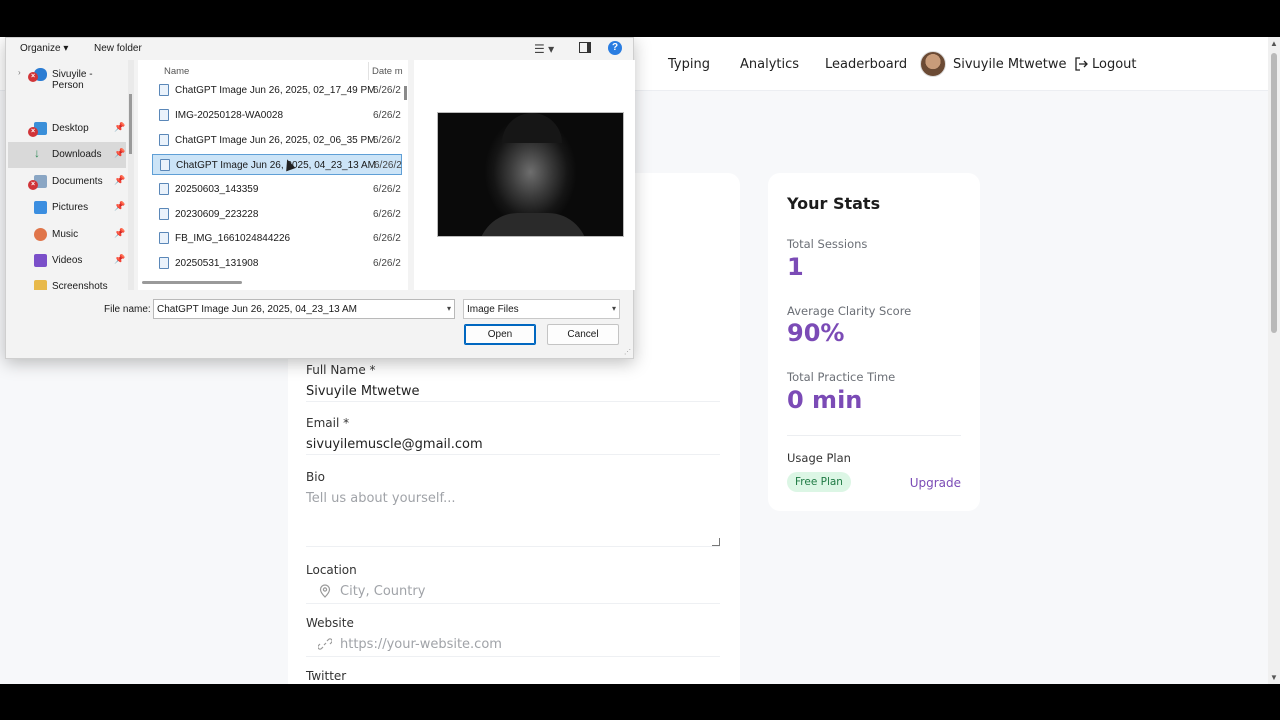  Describe the element at coordinates (394, 444) in the screenshot. I see `email-field: sivuyilemuscle@gmail.com` at that location.